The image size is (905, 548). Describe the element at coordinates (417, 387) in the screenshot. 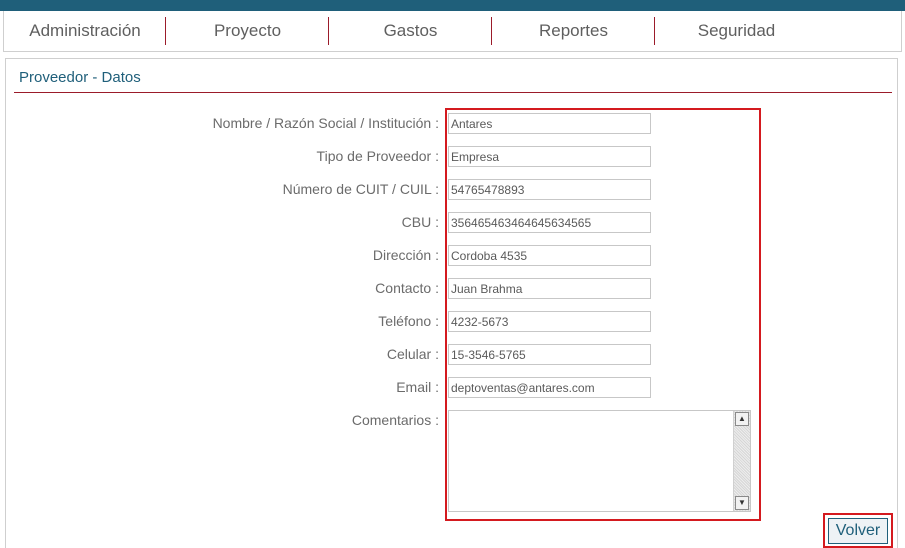

I see `label-email: Email :` at that location.